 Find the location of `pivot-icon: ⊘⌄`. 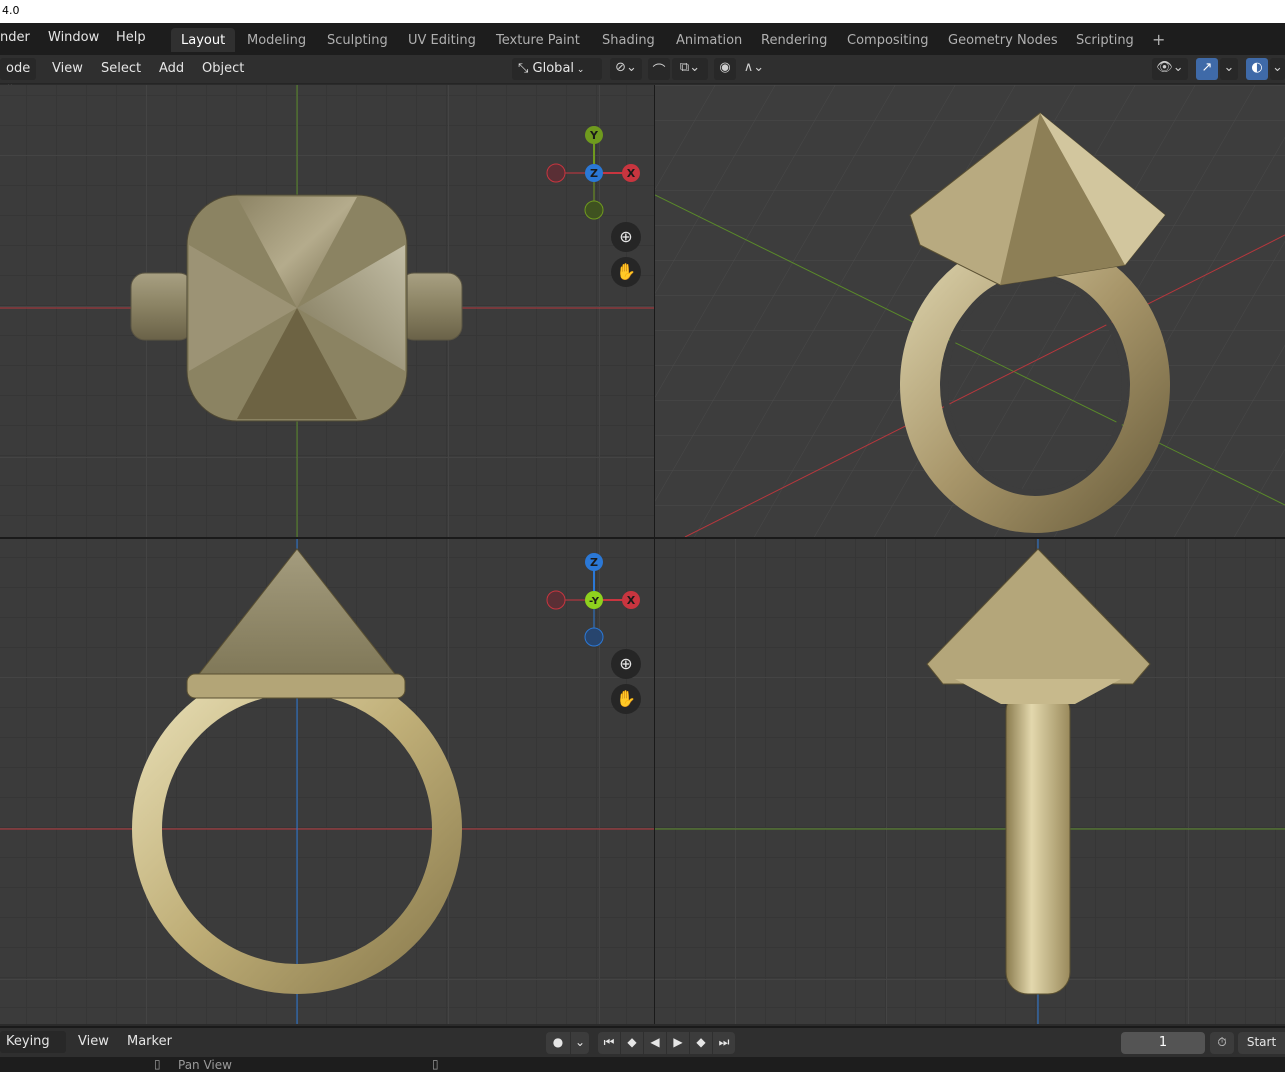

pivot-icon: ⊘⌄ is located at coordinates (626, 69).